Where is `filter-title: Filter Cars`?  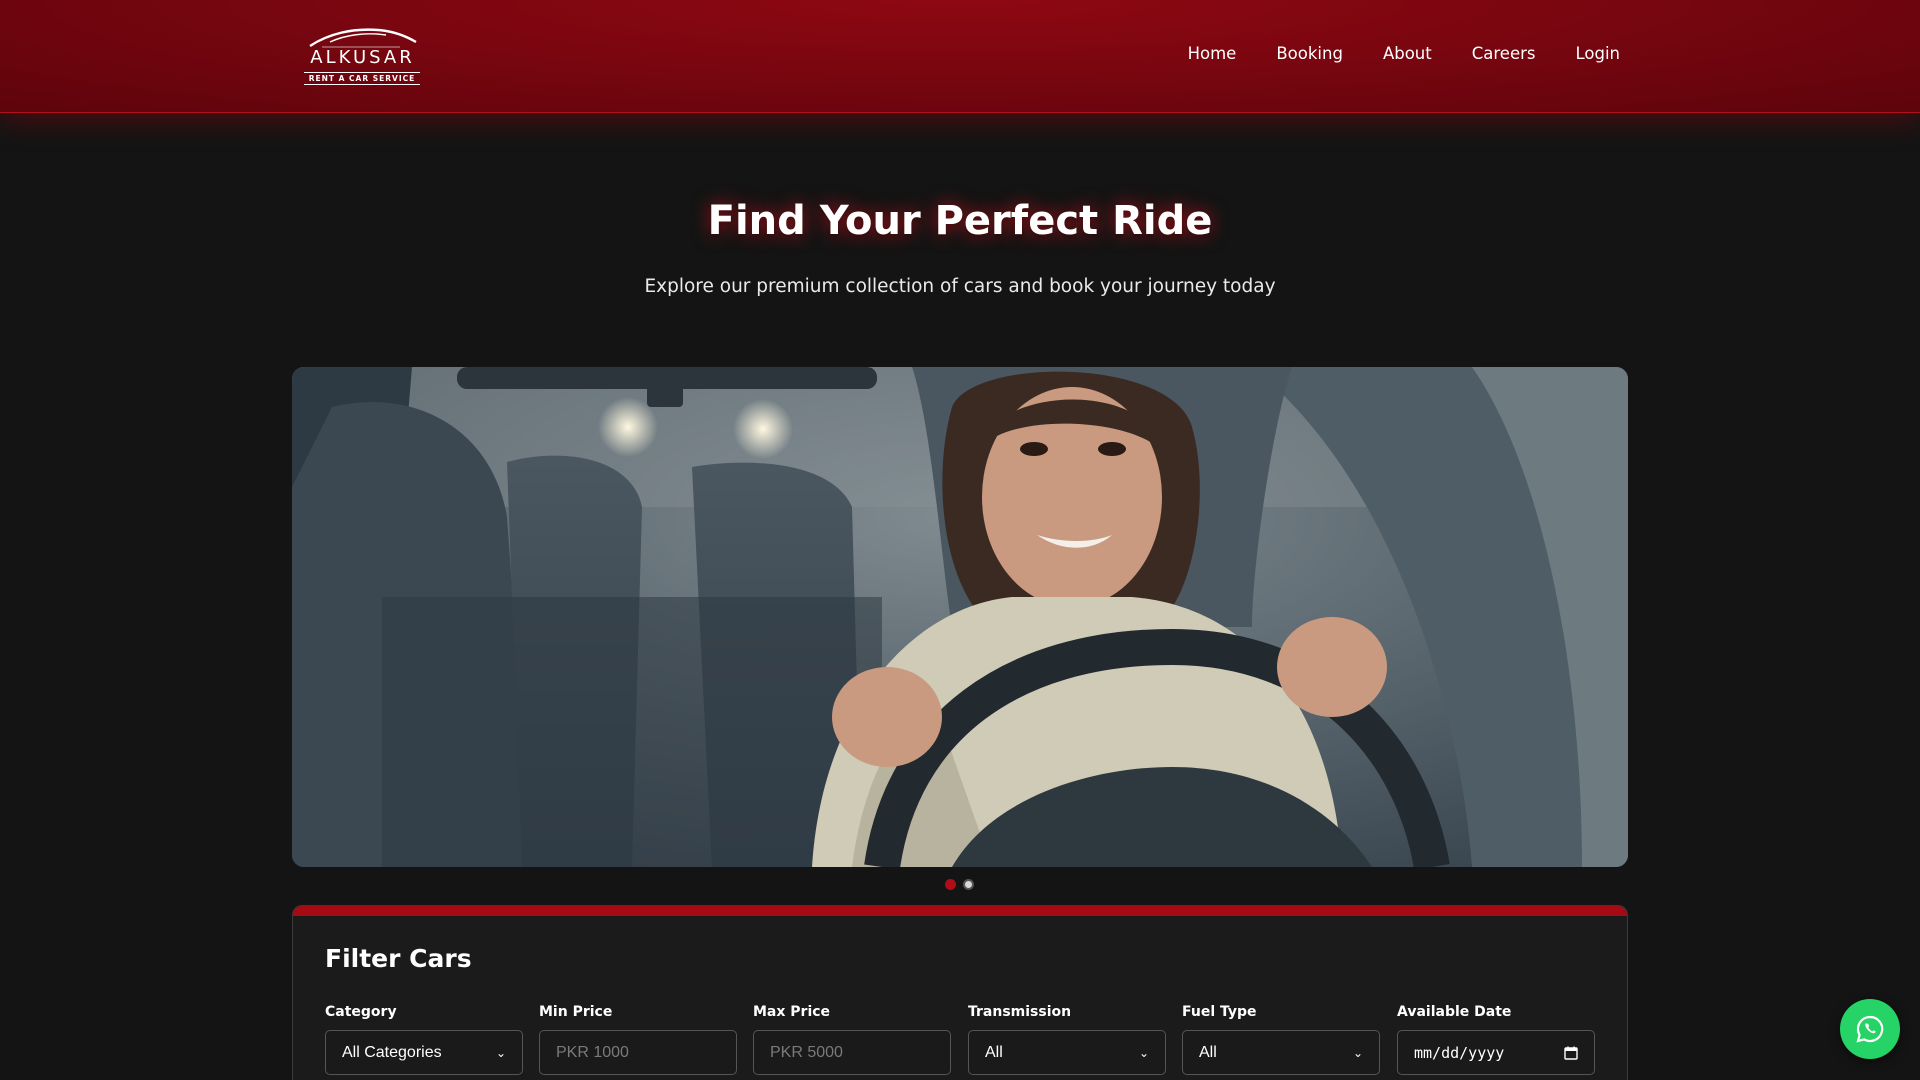 filter-title: Filter Cars is located at coordinates (398, 958).